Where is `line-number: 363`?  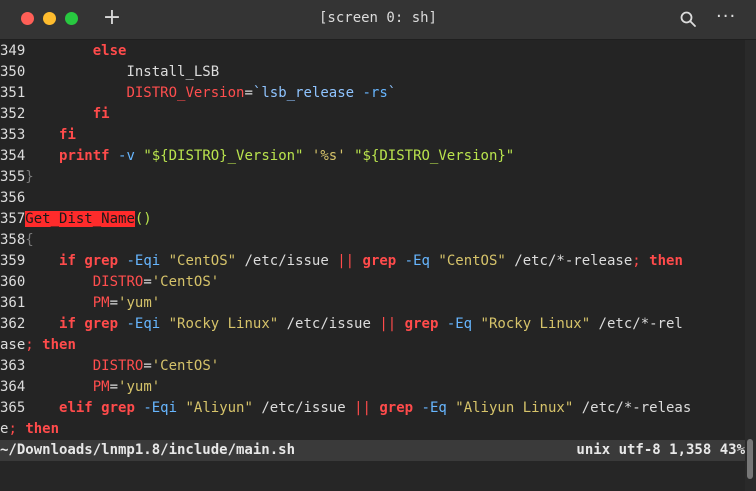
line-number: 363 is located at coordinates (13, 366).